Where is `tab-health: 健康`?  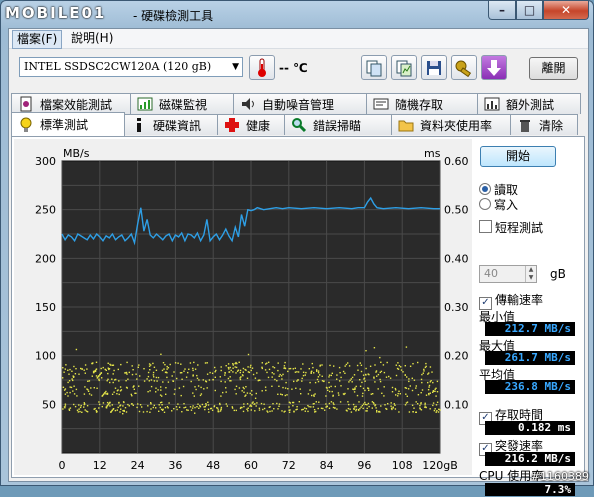
tab-health: 健康 is located at coordinates (251, 124).